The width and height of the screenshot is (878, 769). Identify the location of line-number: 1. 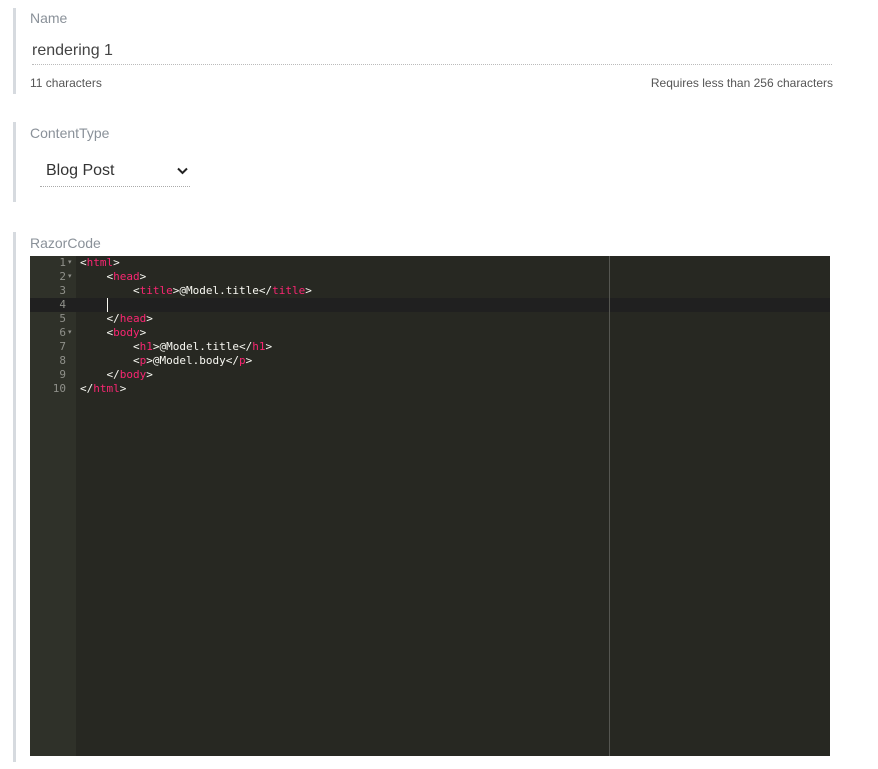
(62, 262).